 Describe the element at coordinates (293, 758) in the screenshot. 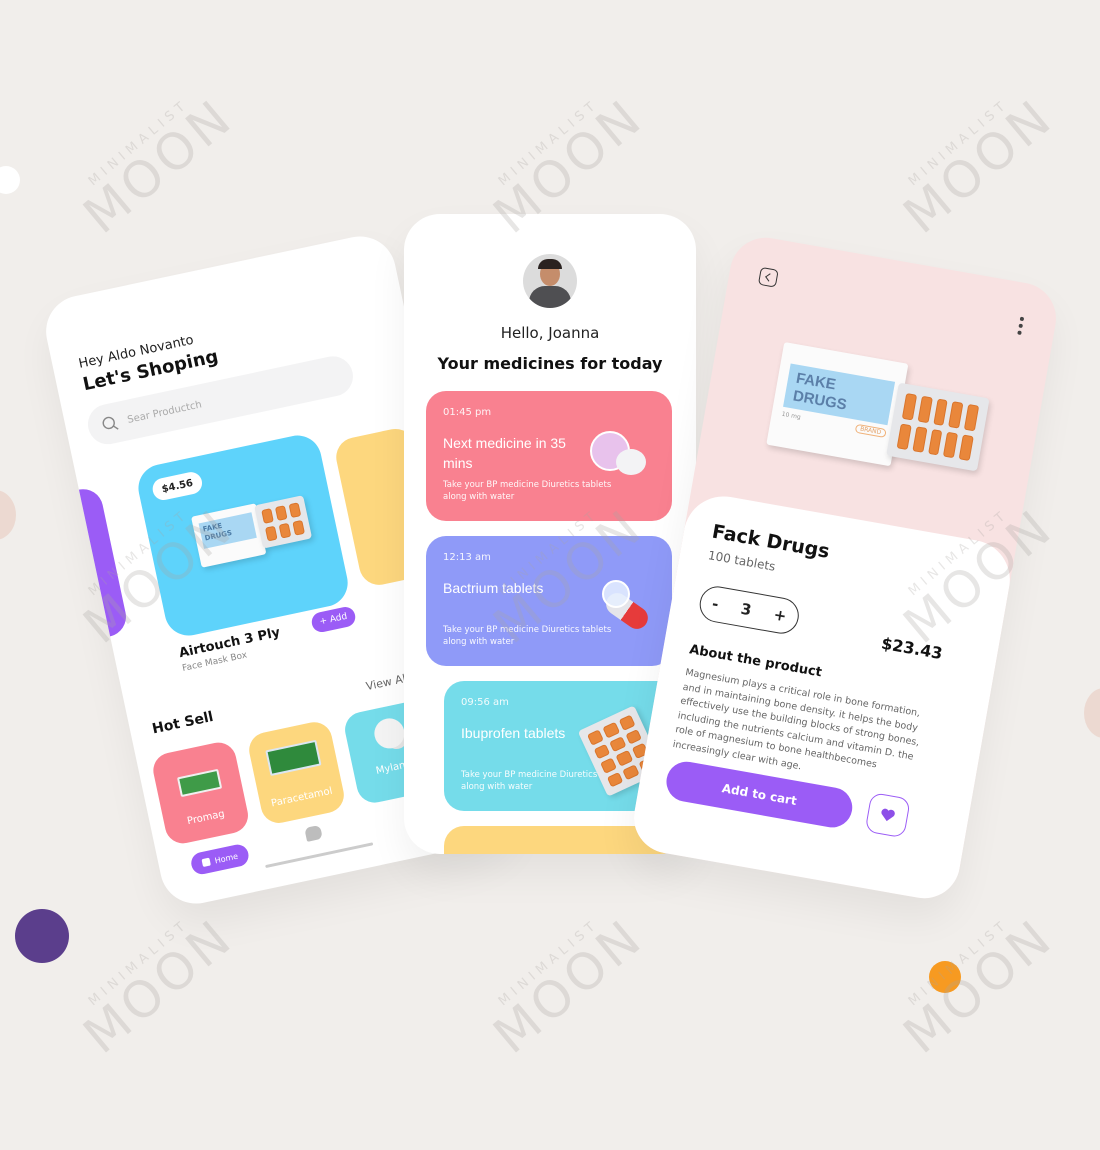

I see `paracetamol-pack-image` at that location.